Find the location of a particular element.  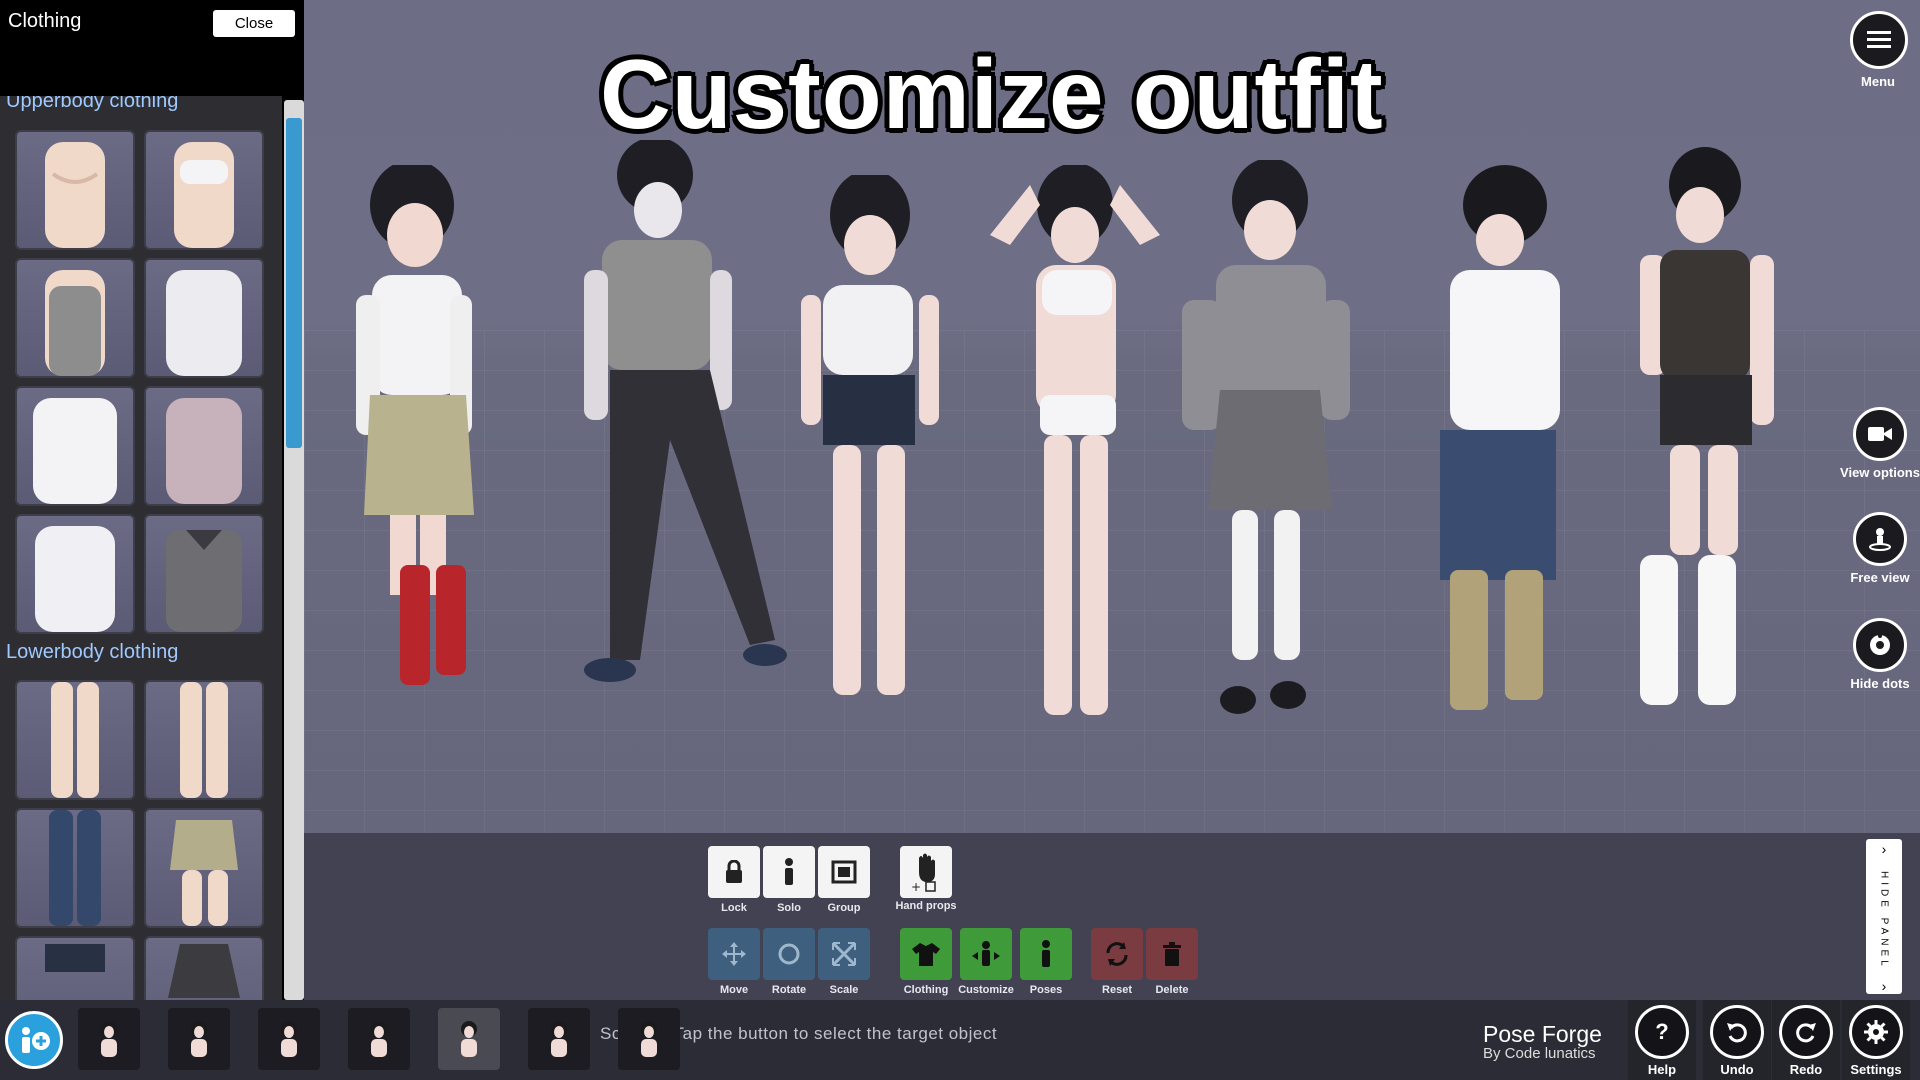

character-slot-selected is located at coordinates (469, 1039).